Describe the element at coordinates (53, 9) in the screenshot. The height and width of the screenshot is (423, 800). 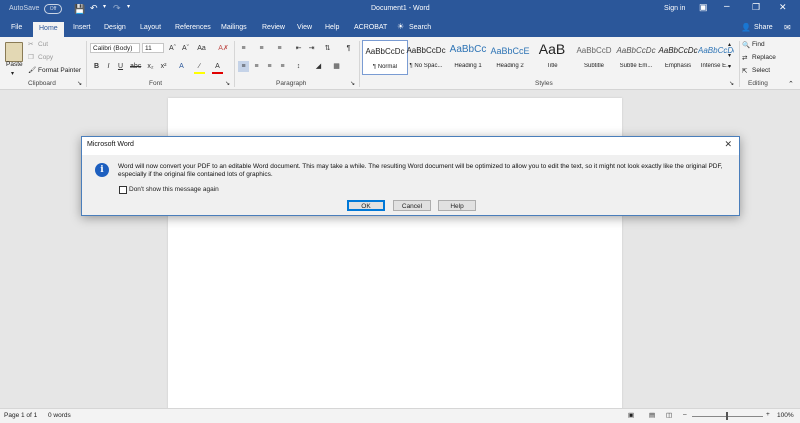
I see `autosave-toggle: Off` at that location.